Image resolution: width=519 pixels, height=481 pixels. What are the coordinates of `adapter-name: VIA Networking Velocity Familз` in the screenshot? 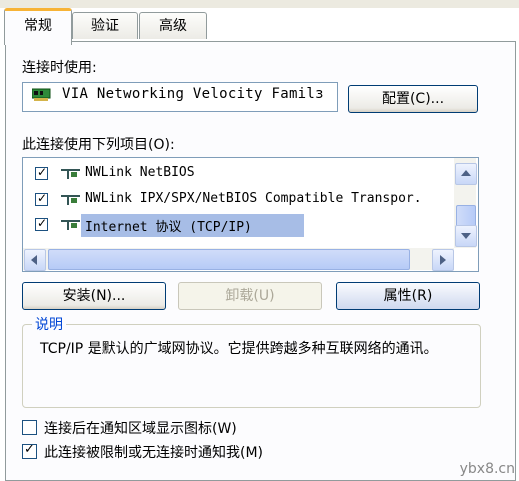 It's located at (193, 94).